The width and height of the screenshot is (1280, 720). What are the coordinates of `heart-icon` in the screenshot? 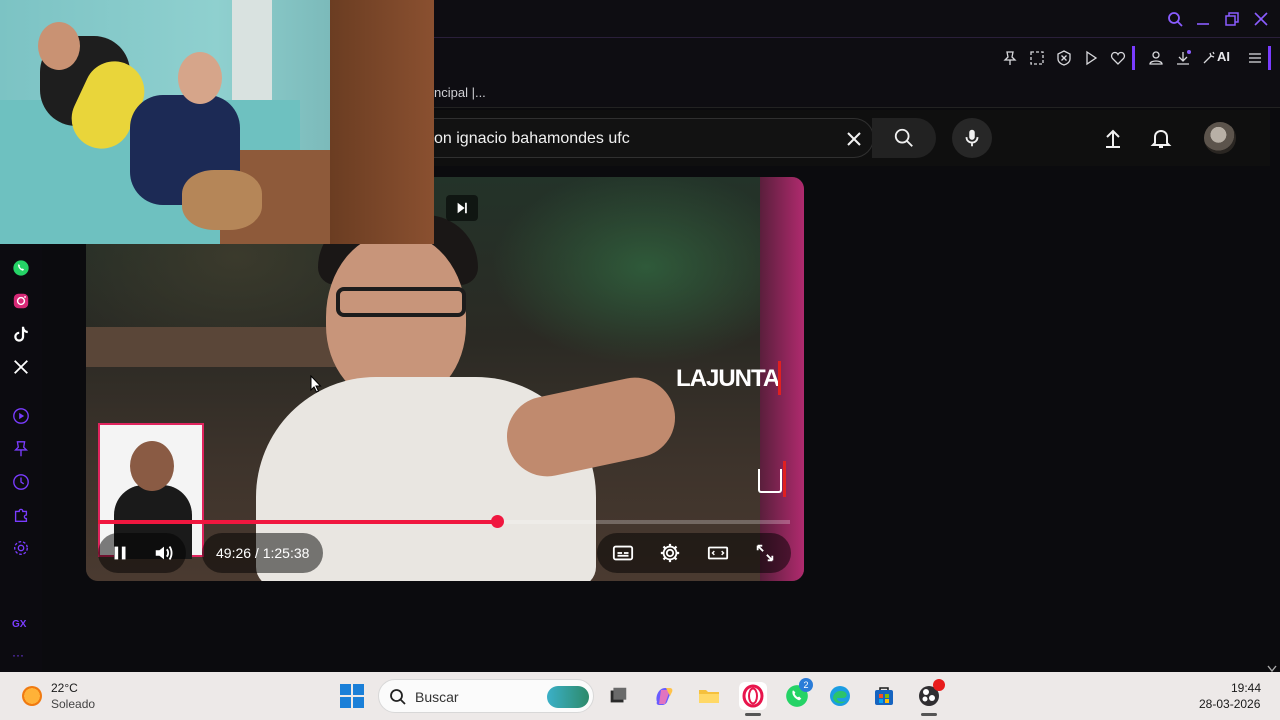 It's located at (1118, 58).